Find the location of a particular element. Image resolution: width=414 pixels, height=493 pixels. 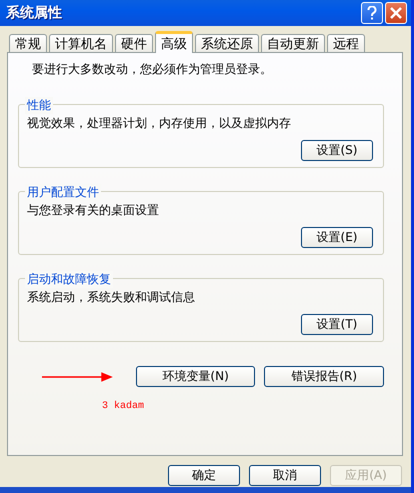

group-title: 启动和故障恢复 is located at coordinates (69, 279).